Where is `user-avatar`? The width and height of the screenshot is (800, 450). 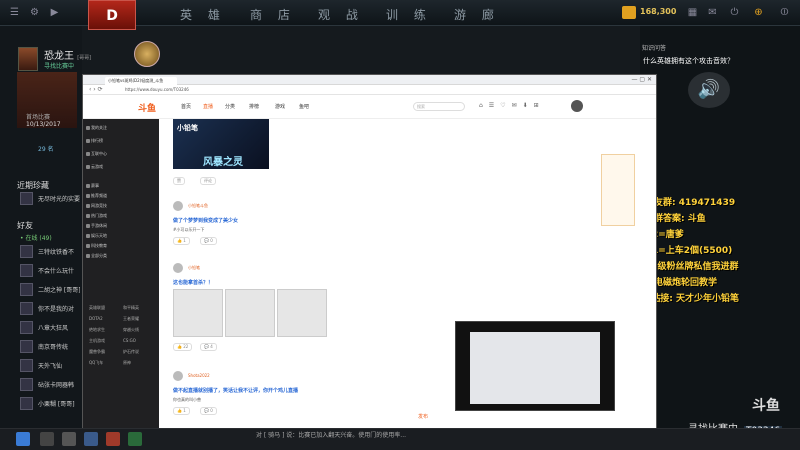 user-avatar is located at coordinates (577, 106).